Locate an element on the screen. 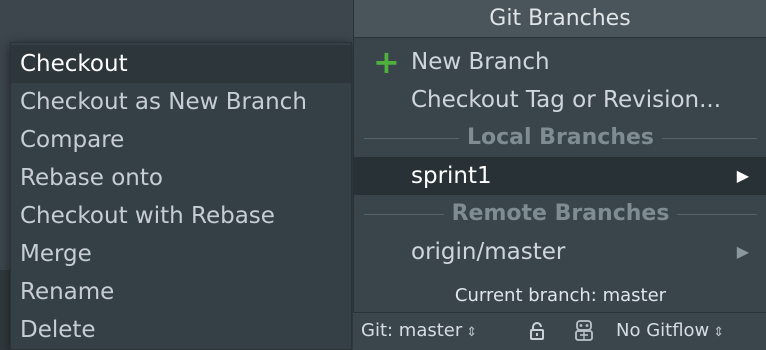 The height and width of the screenshot is (350, 766). branch-item-origin-master: origin/master ▶ is located at coordinates (560, 252).